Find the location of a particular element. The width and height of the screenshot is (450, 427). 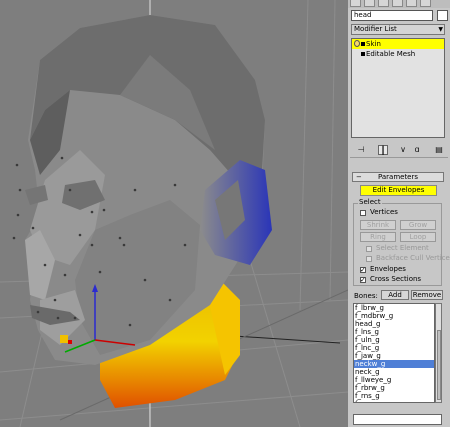

stack-item-label: Skin is located at coordinates (373, 44).